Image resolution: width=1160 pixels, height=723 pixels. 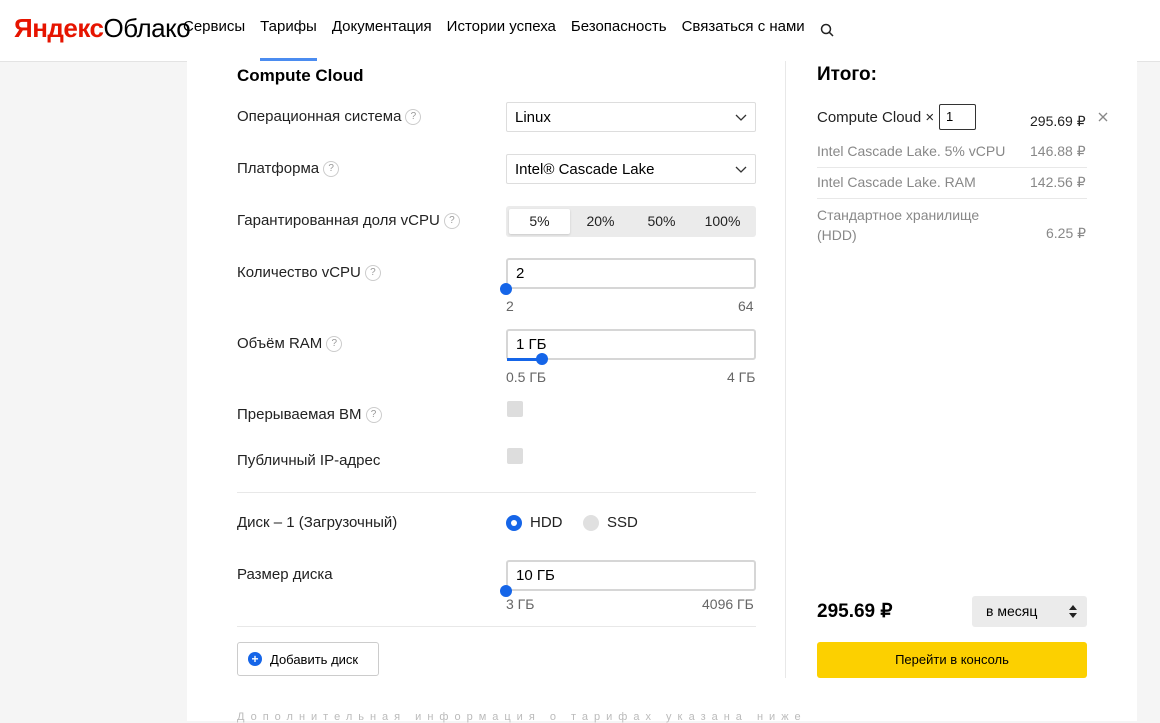 I want to click on vcpu-count-label-text: Количество vCPU, so click(x=299, y=272).